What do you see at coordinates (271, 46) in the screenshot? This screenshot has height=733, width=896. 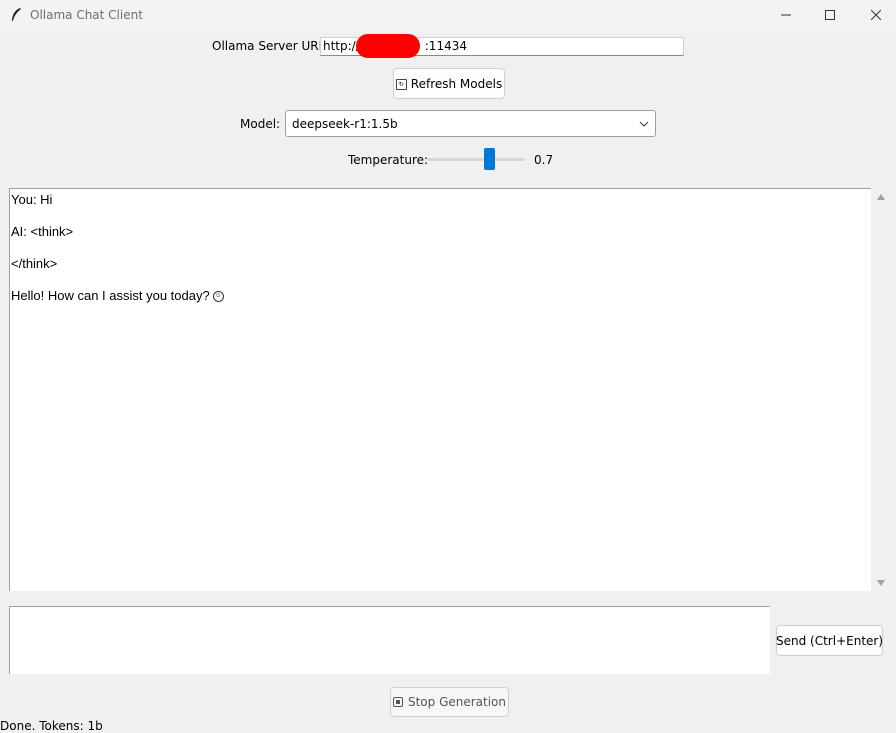 I see `server-url-label: Ollama Server URL:` at bounding box center [271, 46].